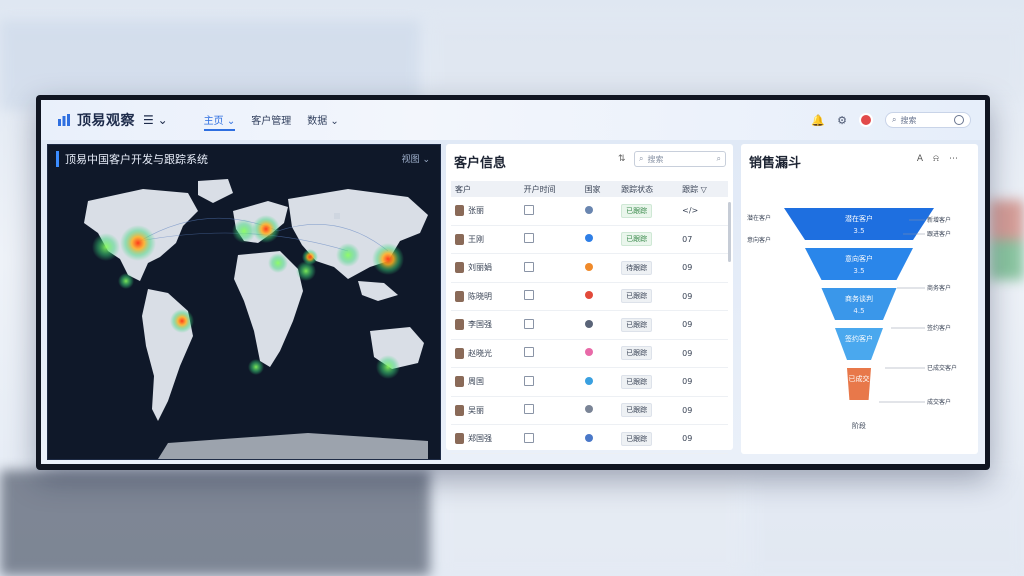  What do you see at coordinates (485, 239) in the screenshot?
I see `cell-customer: 王刚` at bounding box center [485, 239].